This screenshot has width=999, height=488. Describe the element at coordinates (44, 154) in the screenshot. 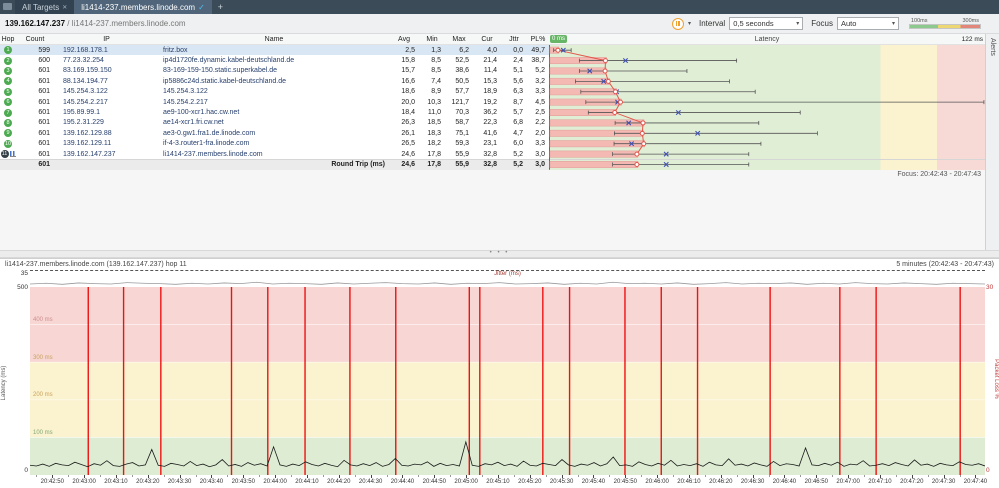

I see `count-cell: 601` at that location.